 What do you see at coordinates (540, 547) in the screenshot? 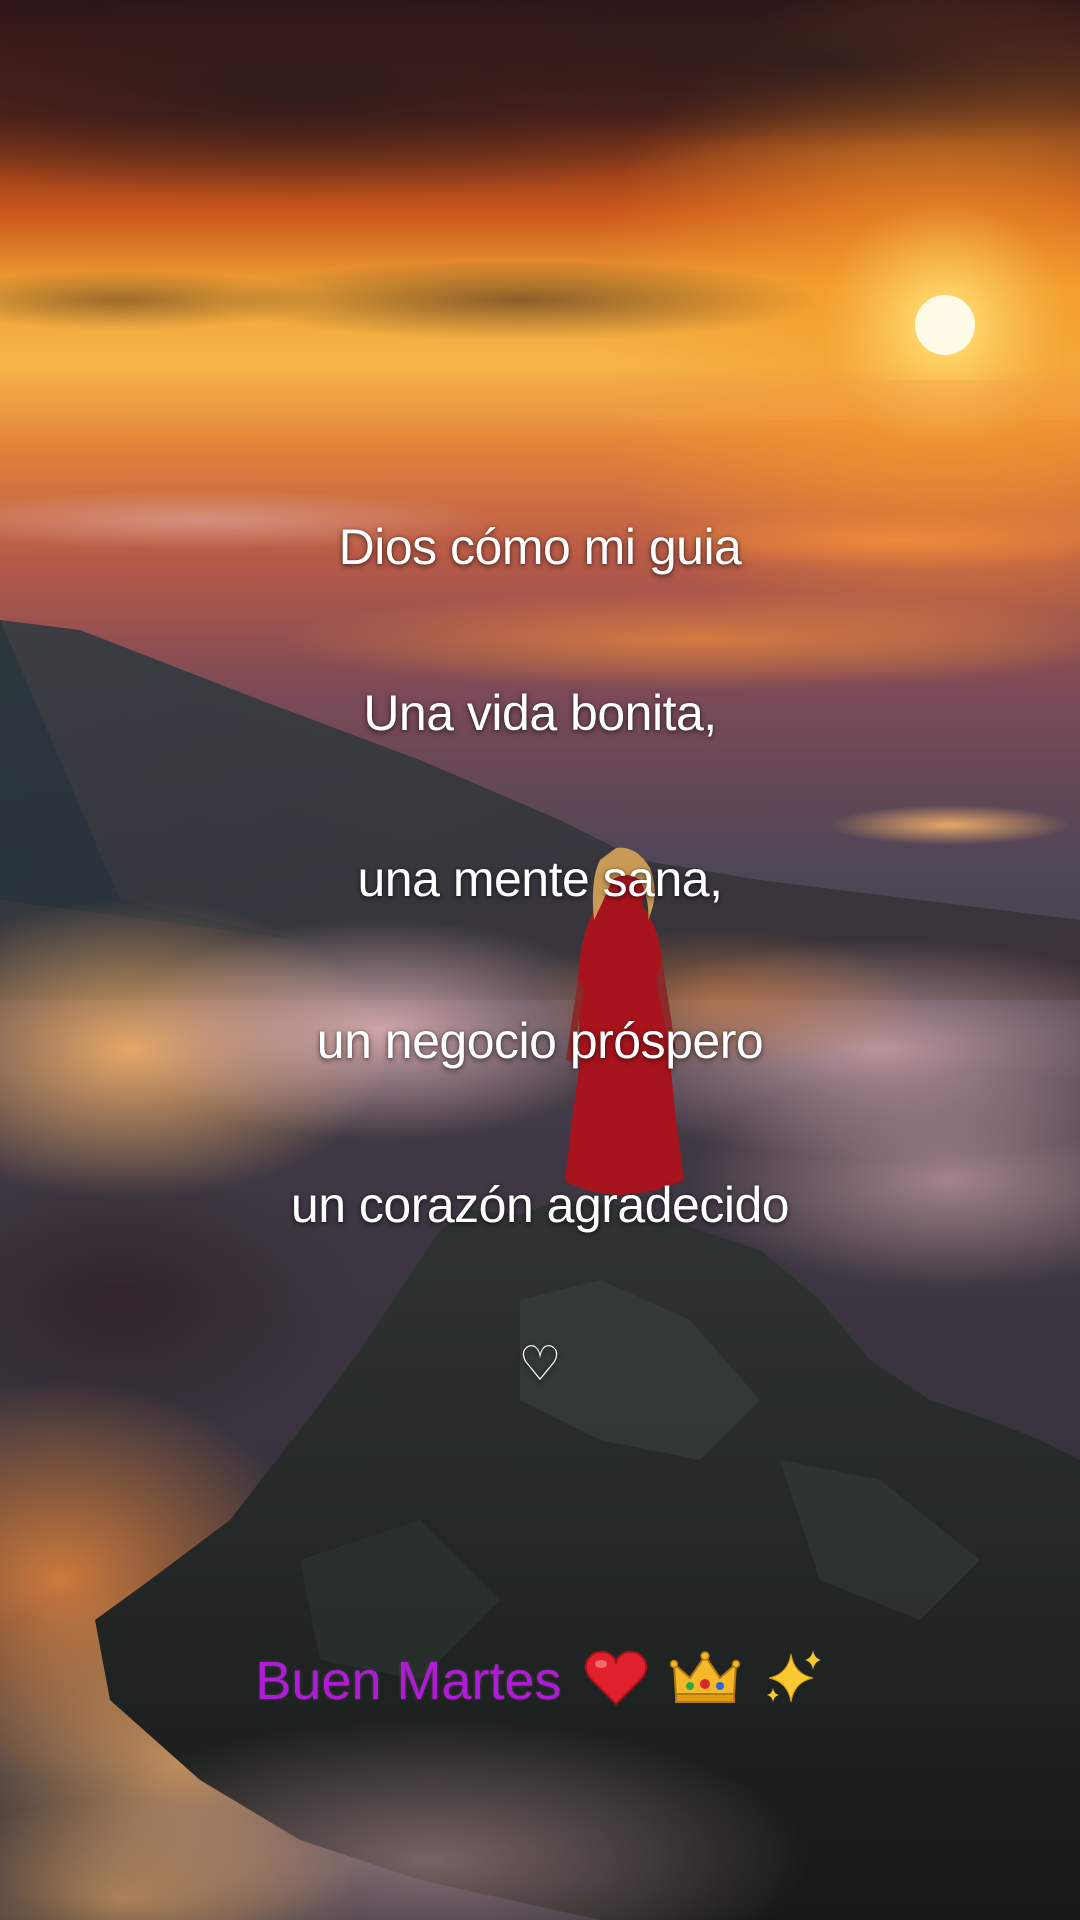
I see `caption-line-1: Dios cómo mi guia` at bounding box center [540, 547].